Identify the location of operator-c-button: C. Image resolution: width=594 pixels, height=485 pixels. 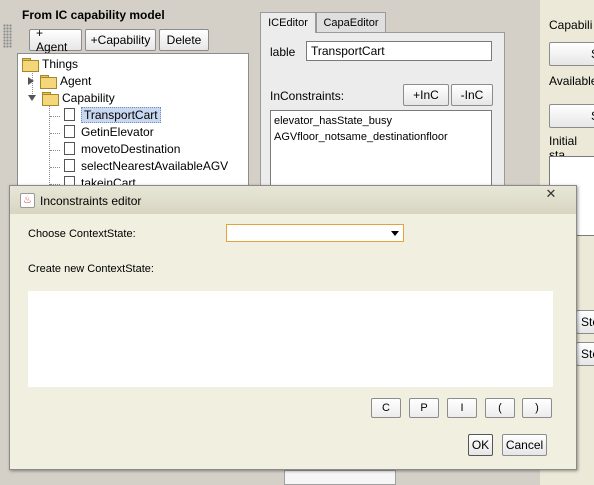
(386, 408).